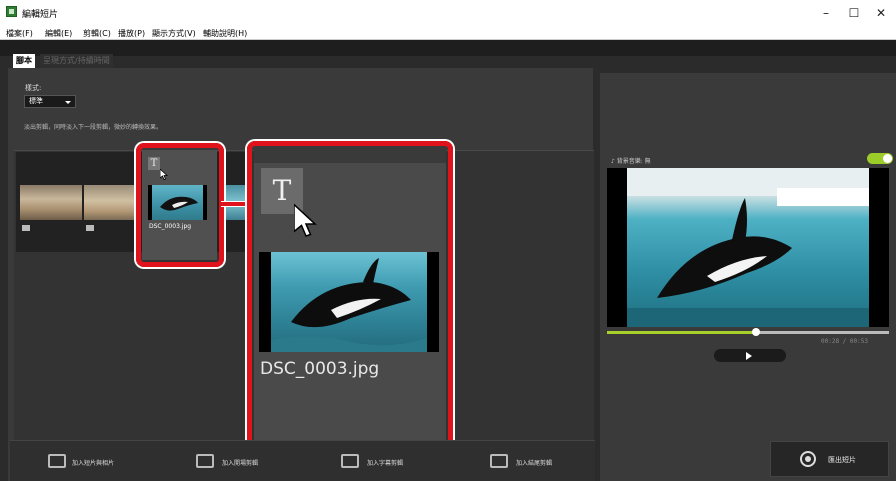 The image size is (896, 481). I want to click on menu-bar: 檔案(F) 編輯(E) 剪輯(C) 播放(P) 顯示方式(V) 輔助說明(H), so click(448, 33).